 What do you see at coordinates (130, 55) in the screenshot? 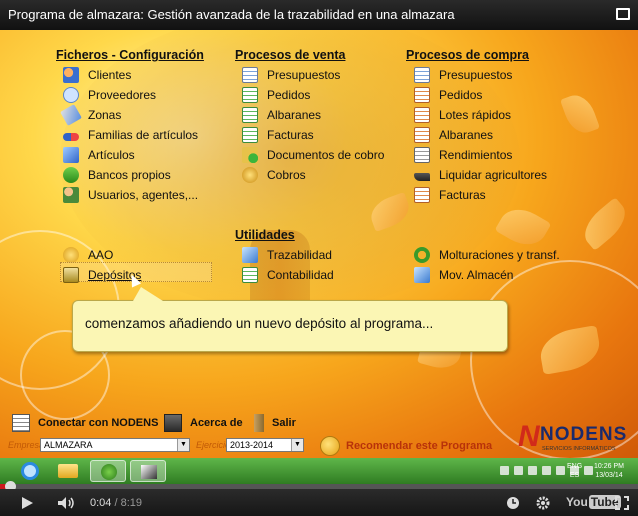
I see `heading-ficheros: Ficheros - Configuración` at bounding box center [130, 55].